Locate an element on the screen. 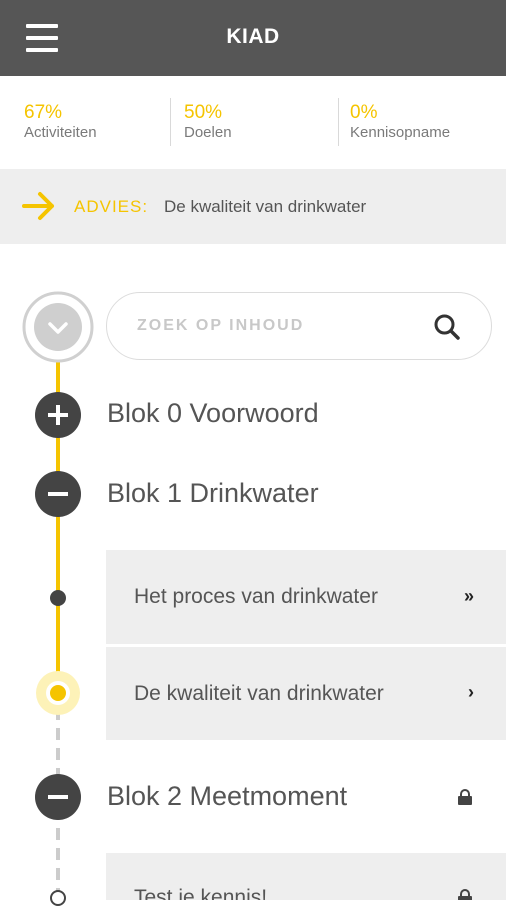  current-lesson-dot is located at coordinates (58, 693).